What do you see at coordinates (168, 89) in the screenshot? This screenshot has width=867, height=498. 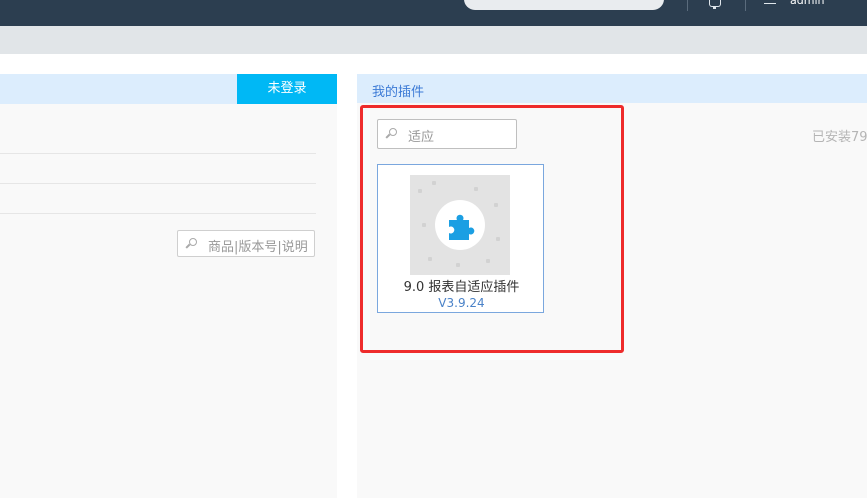 I see `store-panel-header: 未登录` at bounding box center [168, 89].